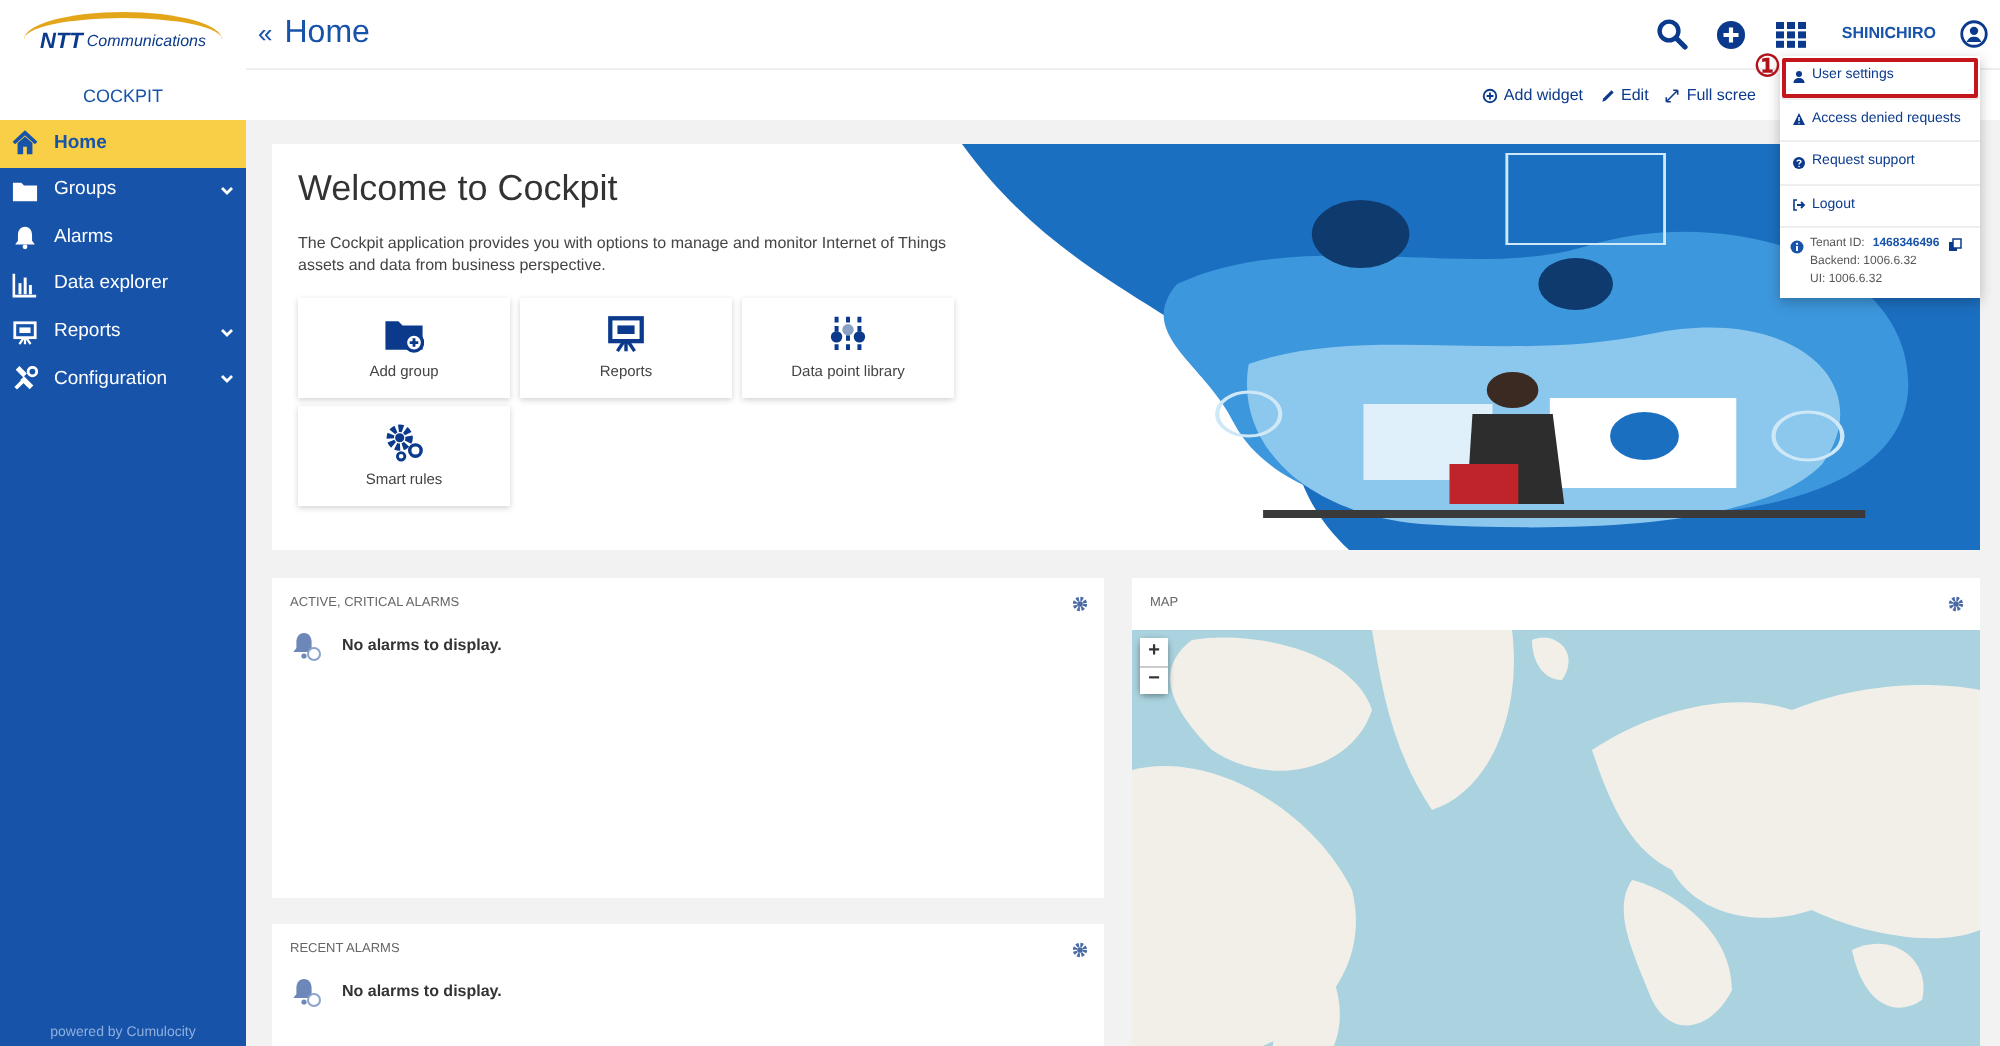 This screenshot has height=1046, width=2000. I want to click on toolbar-button: Add widget, so click(1532, 95).